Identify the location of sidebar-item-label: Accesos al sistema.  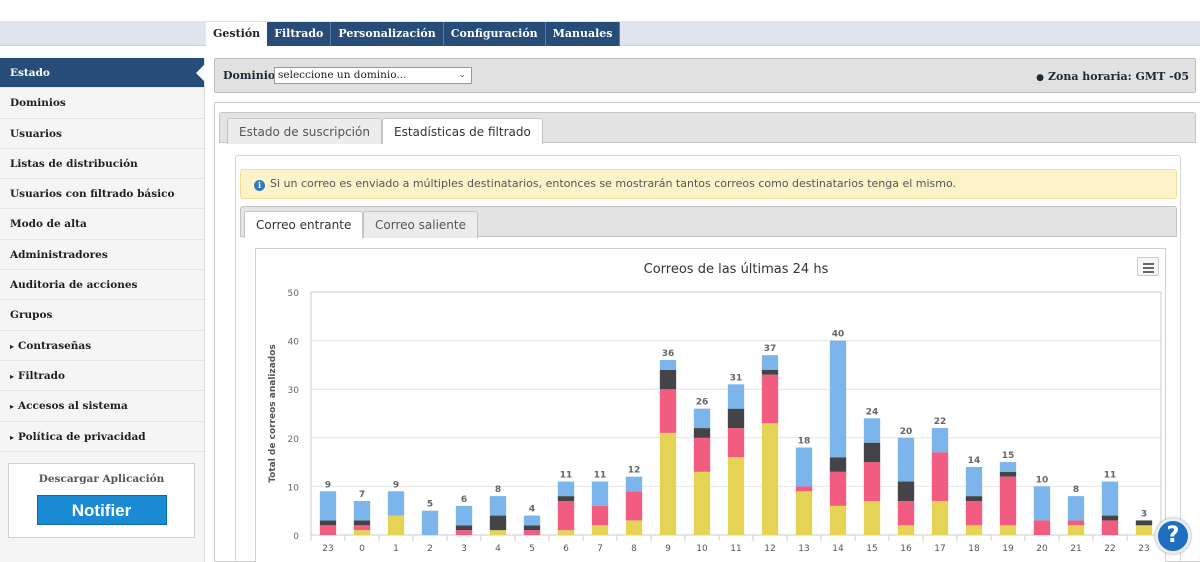
(73, 406).